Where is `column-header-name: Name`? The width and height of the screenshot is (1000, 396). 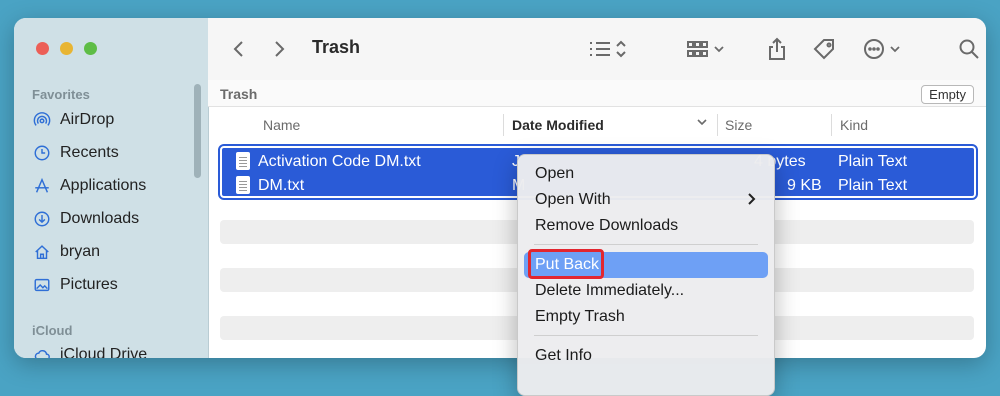 column-header-name: Name is located at coordinates (281, 125).